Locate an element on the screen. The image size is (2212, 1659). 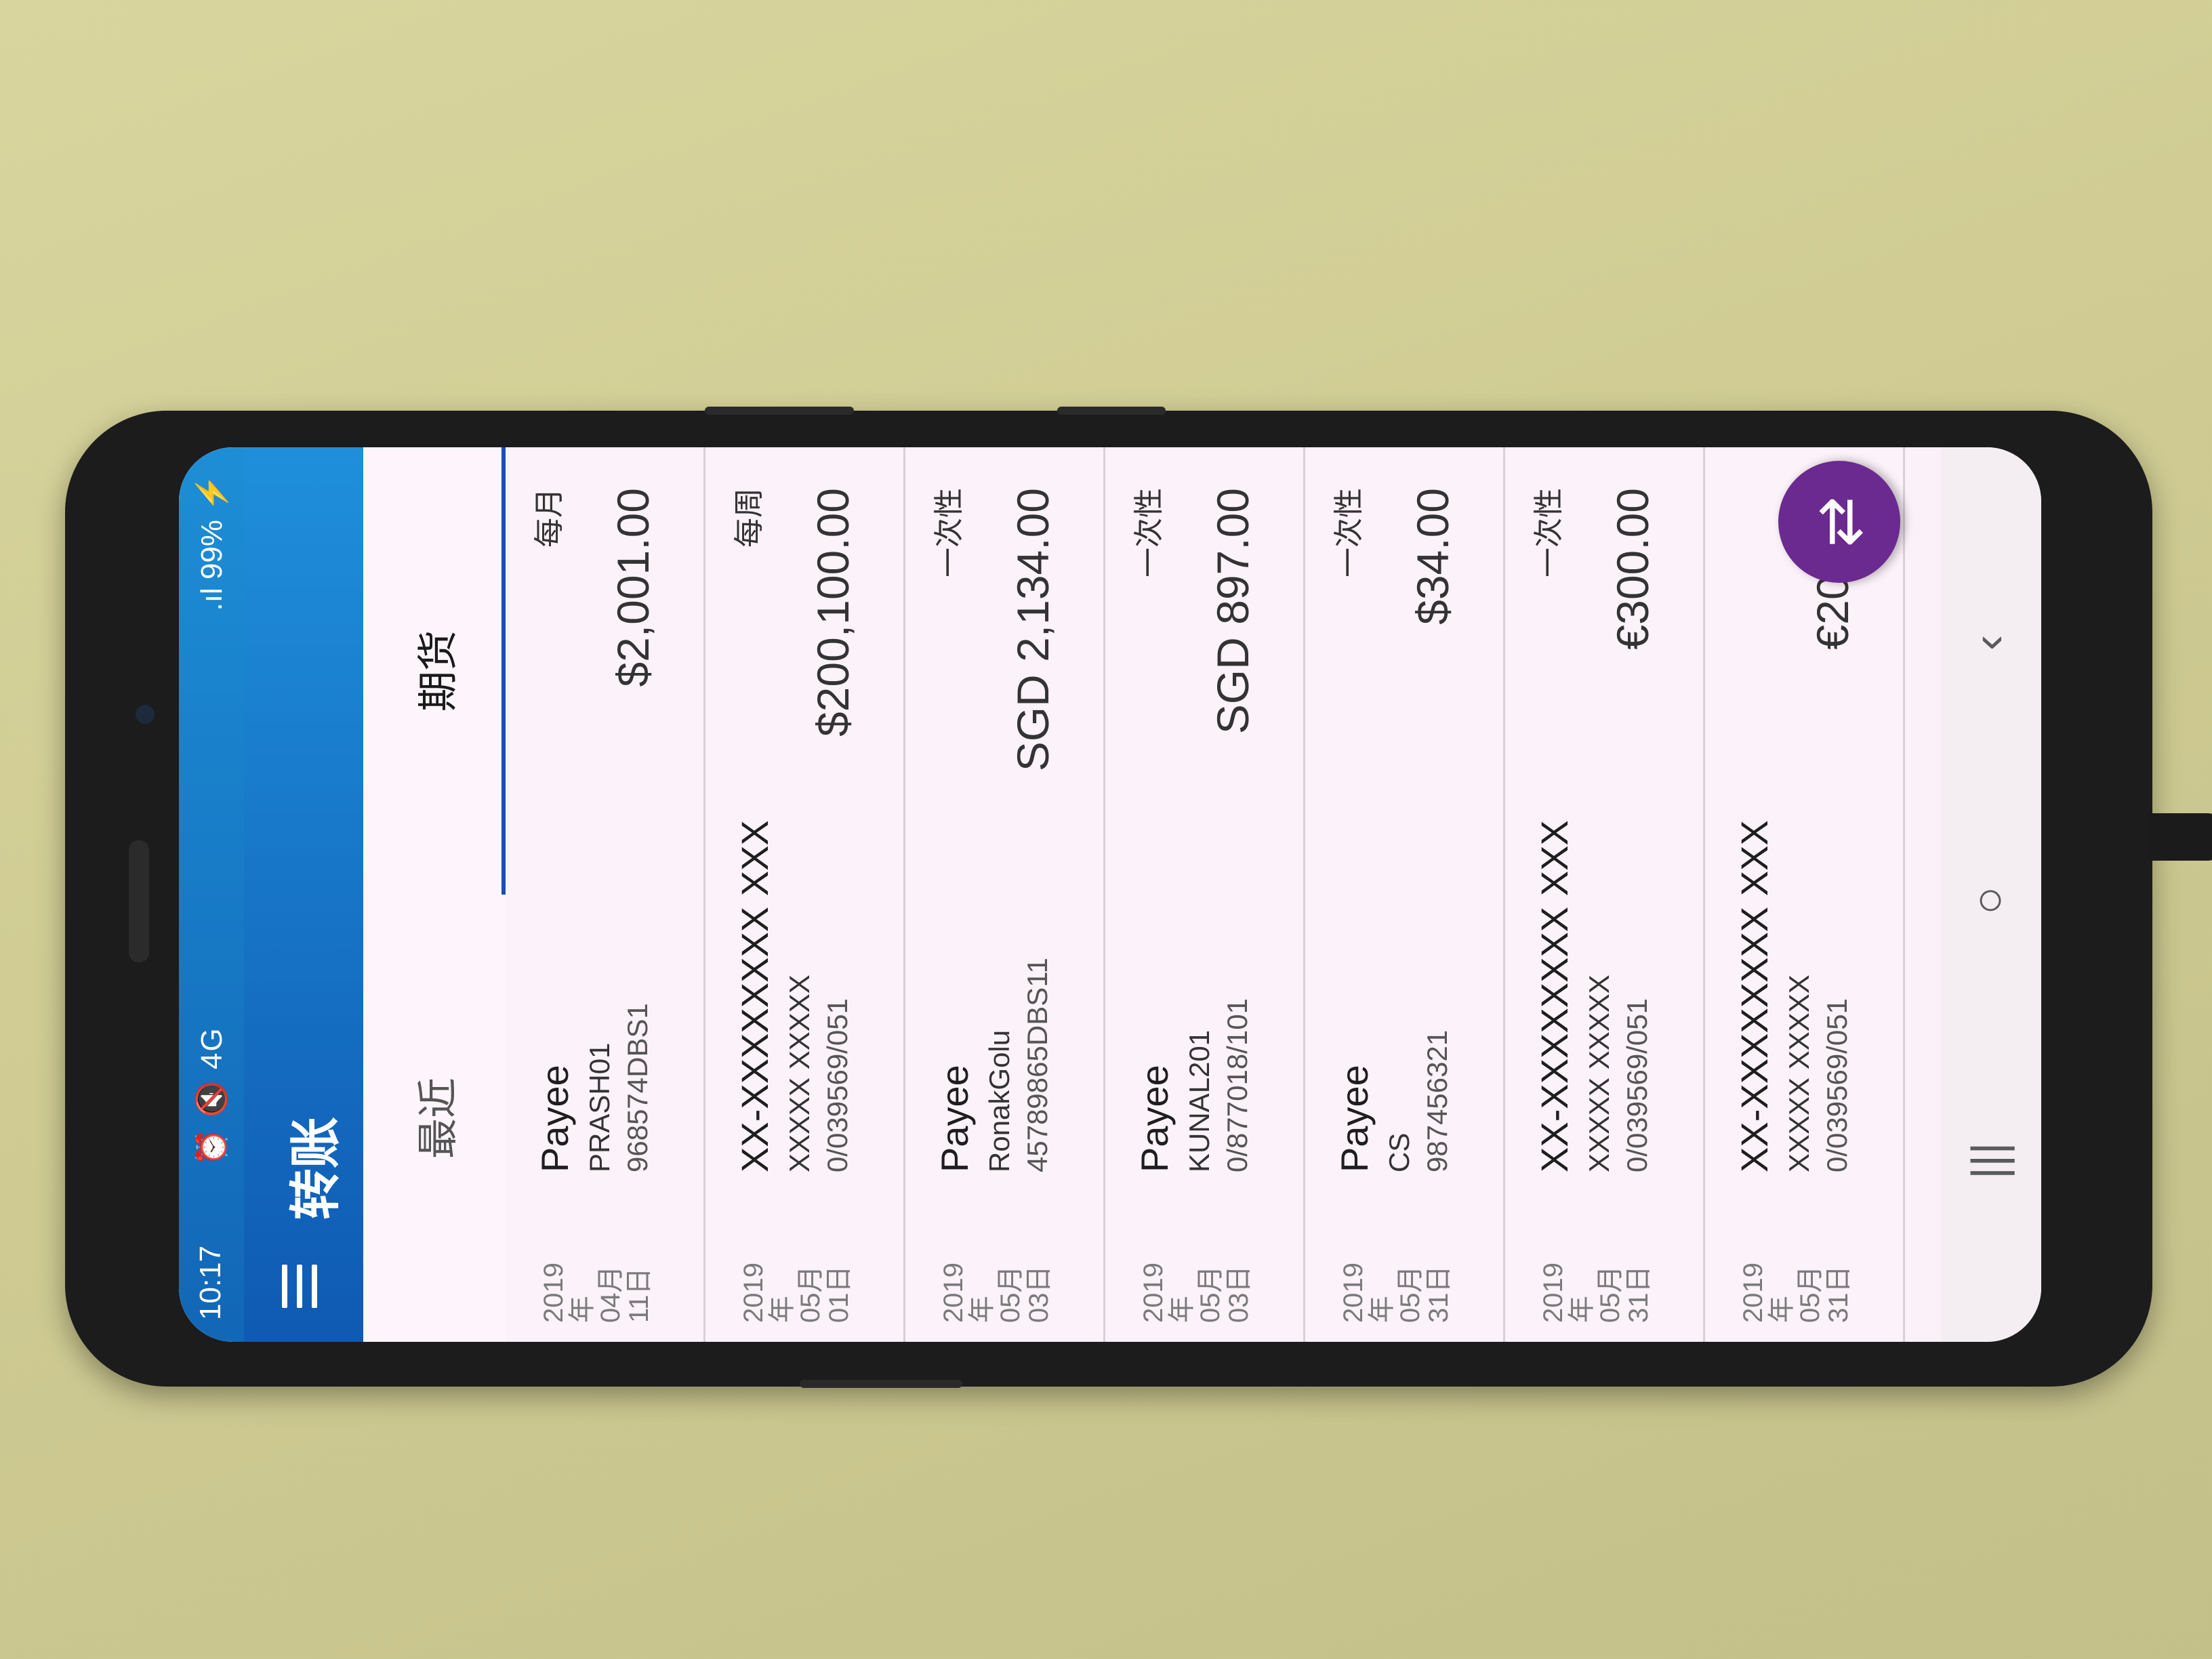
payee-details: Payee RonakGolu 45789865DBS11 is located at coordinates (993, 982).